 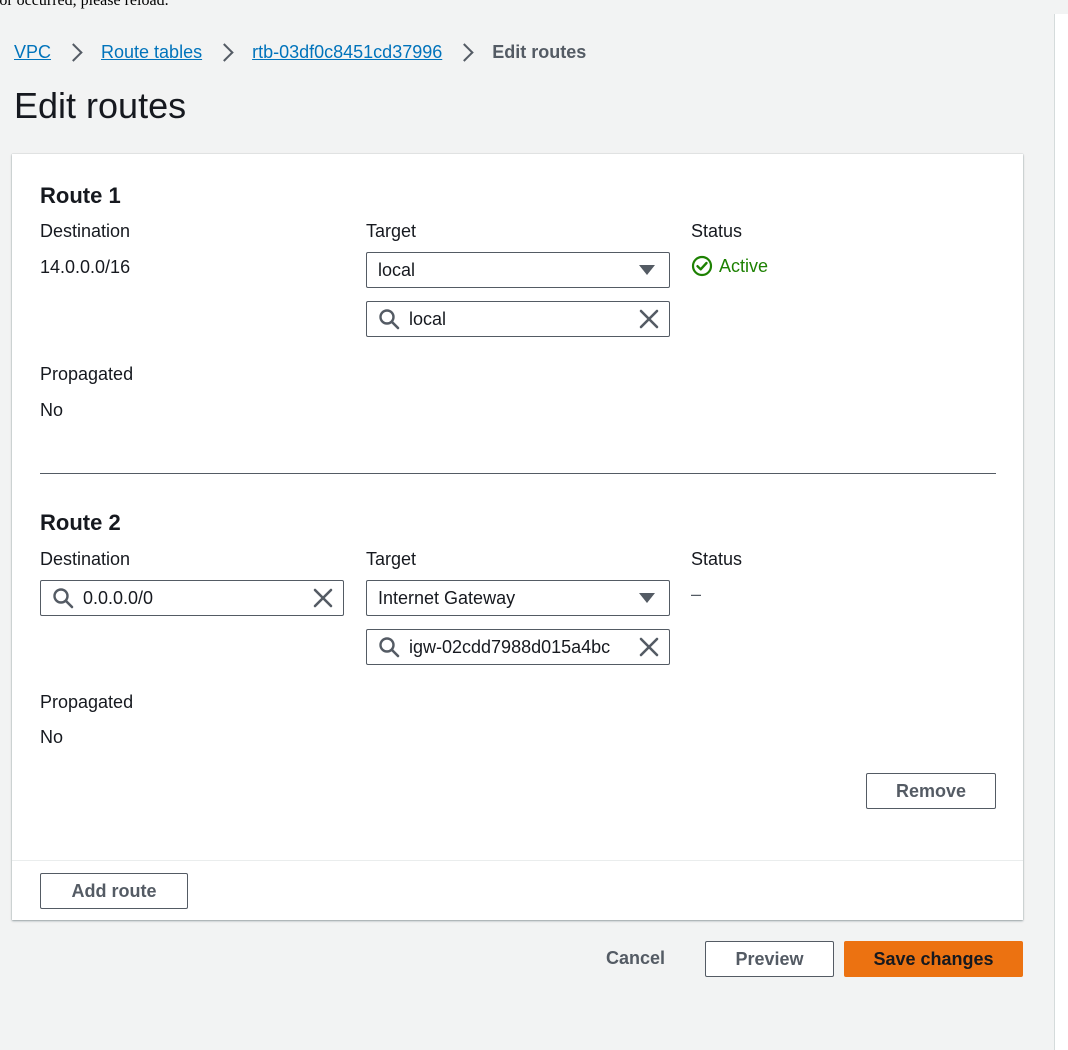 What do you see at coordinates (84, 4) in the screenshot?
I see `error-notice: ror occurred, please reload.` at bounding box center [84, 4].